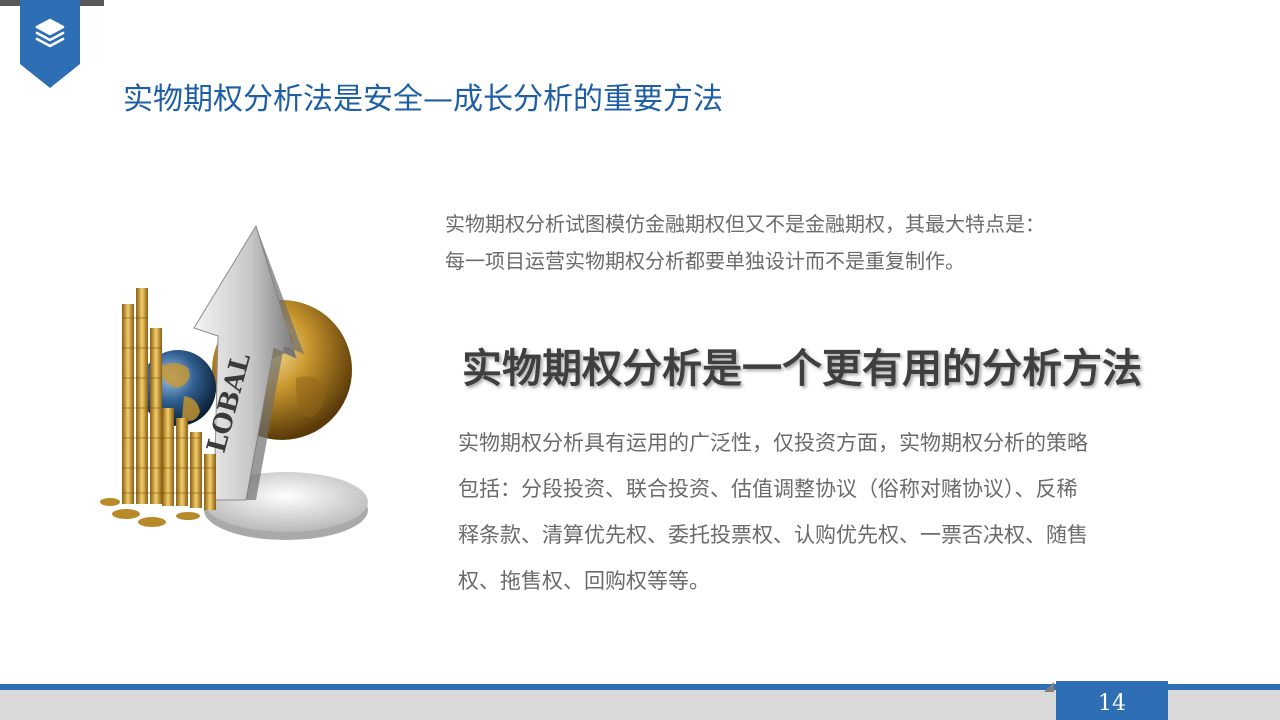 This screenshot has width=1280, height=720. What do you see at coordinates (1049, 687) in the screenshot?
I see `footer-notch` at bounding box center [1049, 687].